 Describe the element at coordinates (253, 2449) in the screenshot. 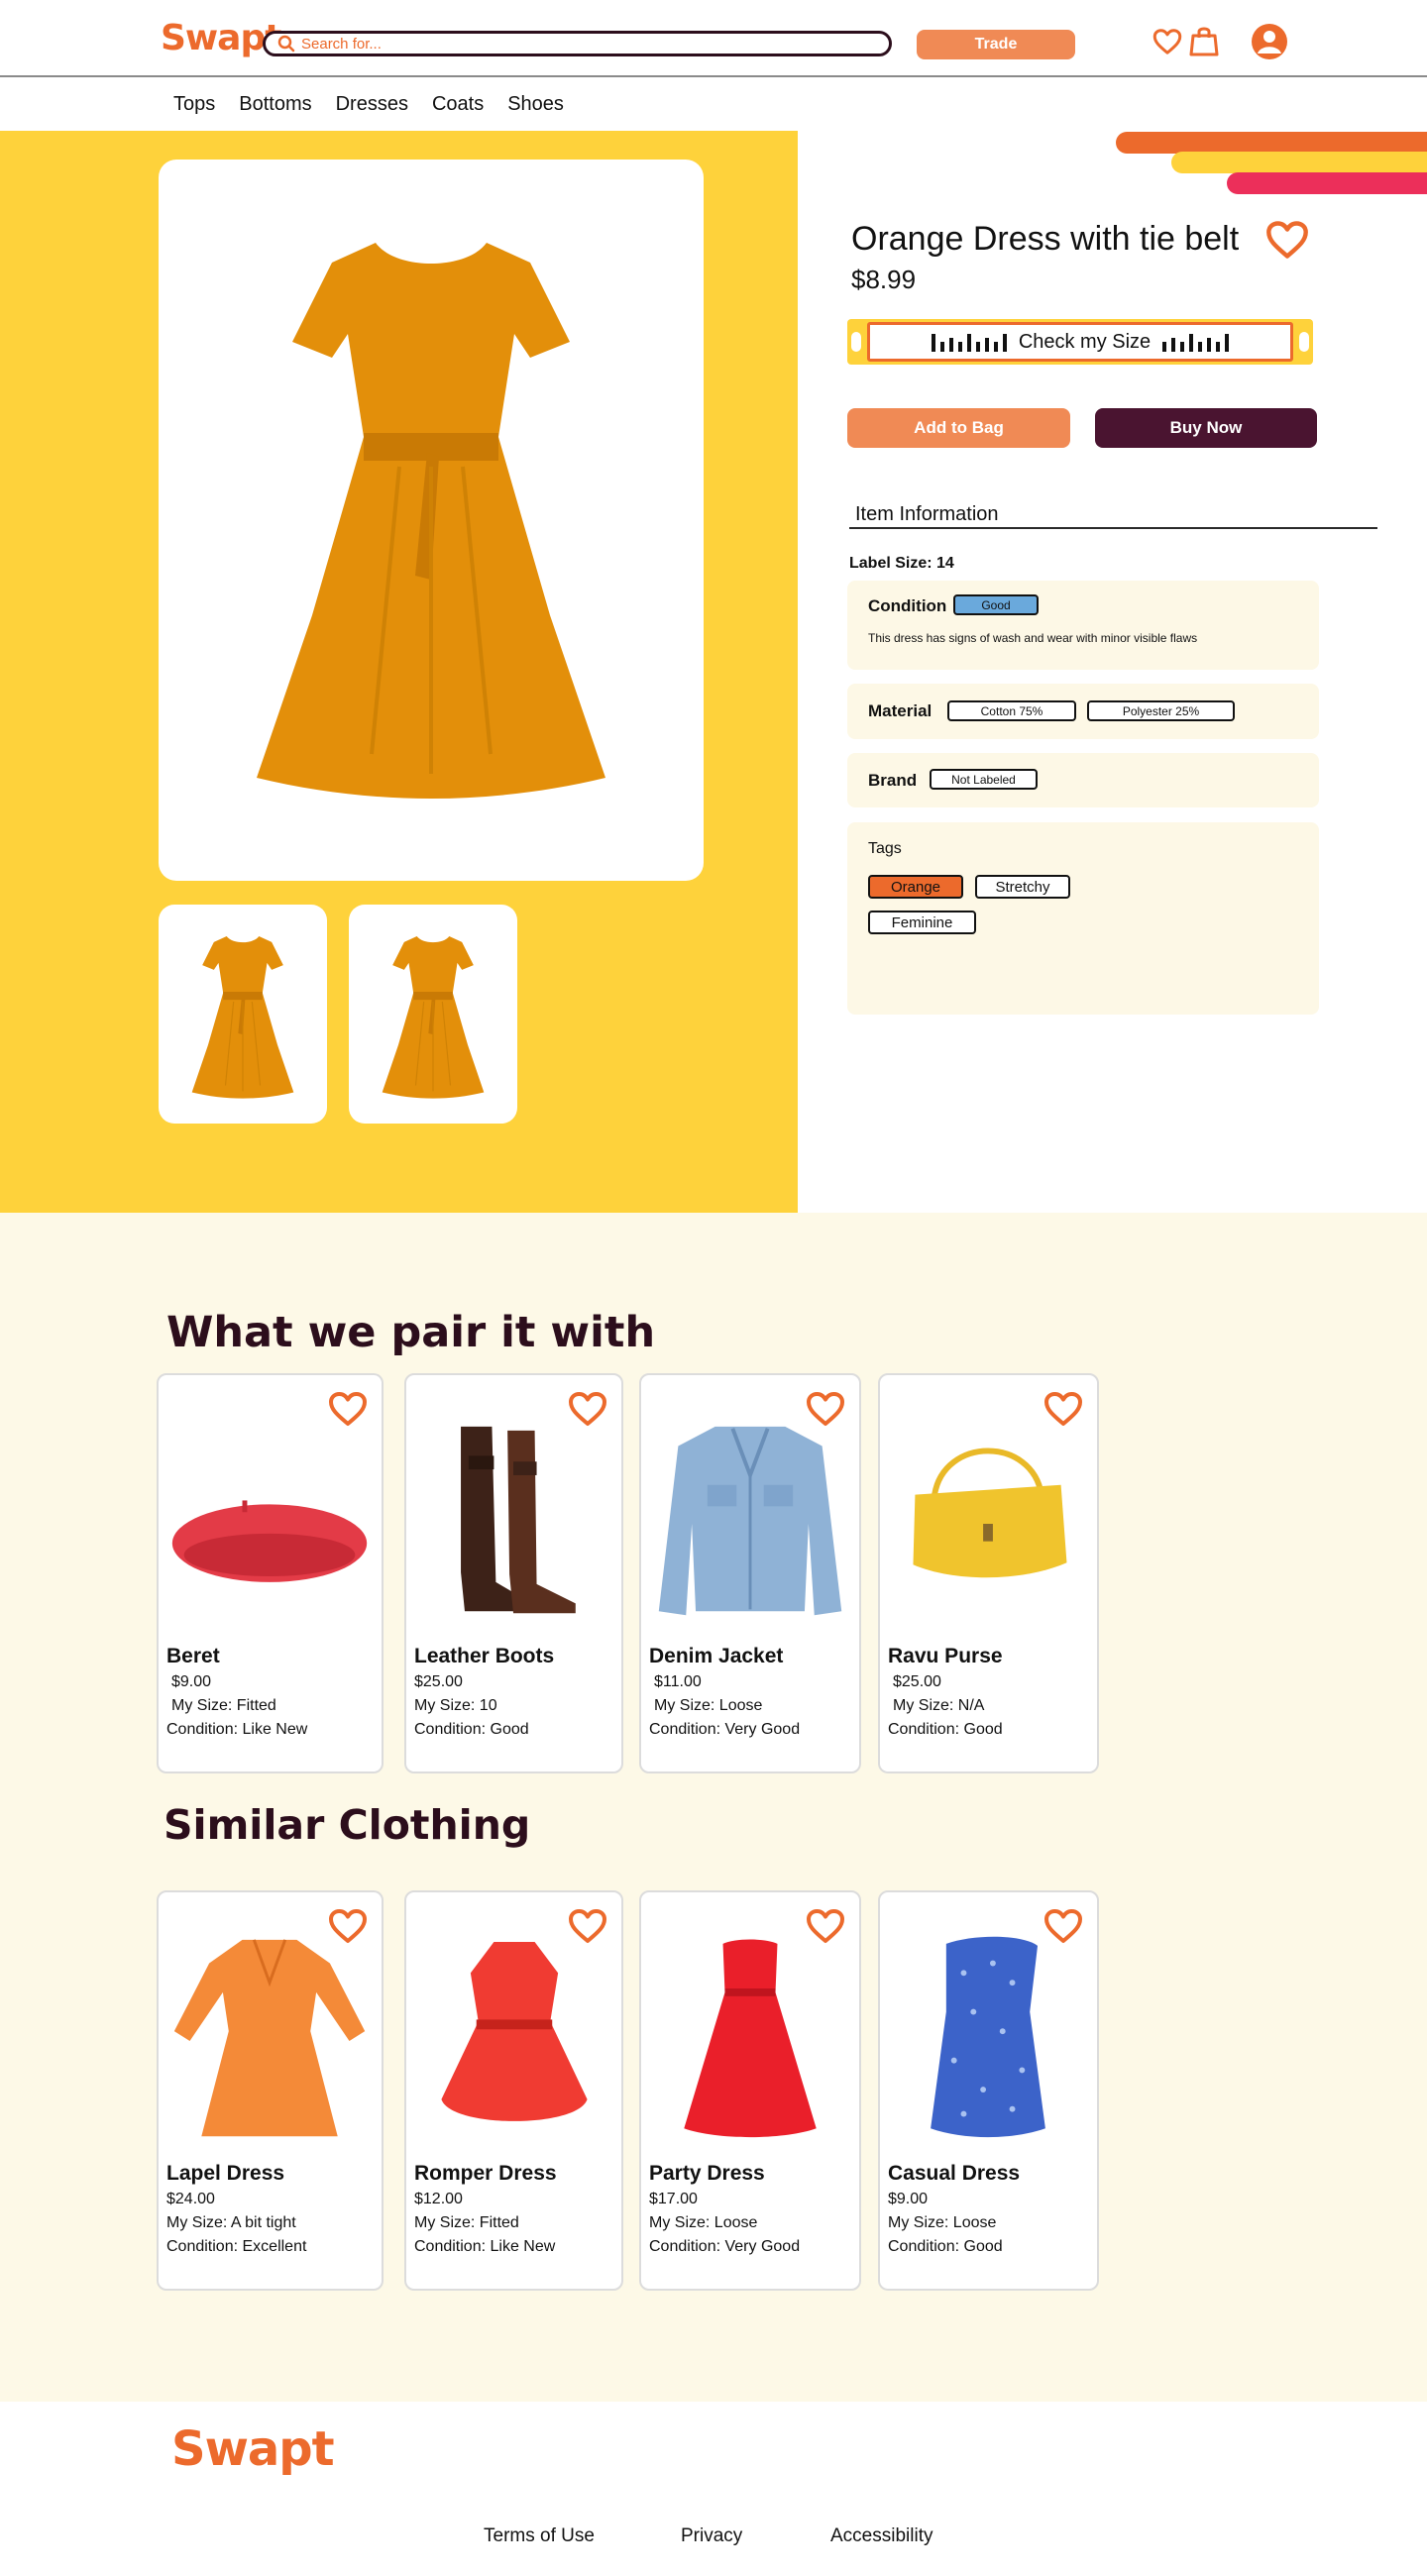

I see `footer-logo: Swapt` at that location.